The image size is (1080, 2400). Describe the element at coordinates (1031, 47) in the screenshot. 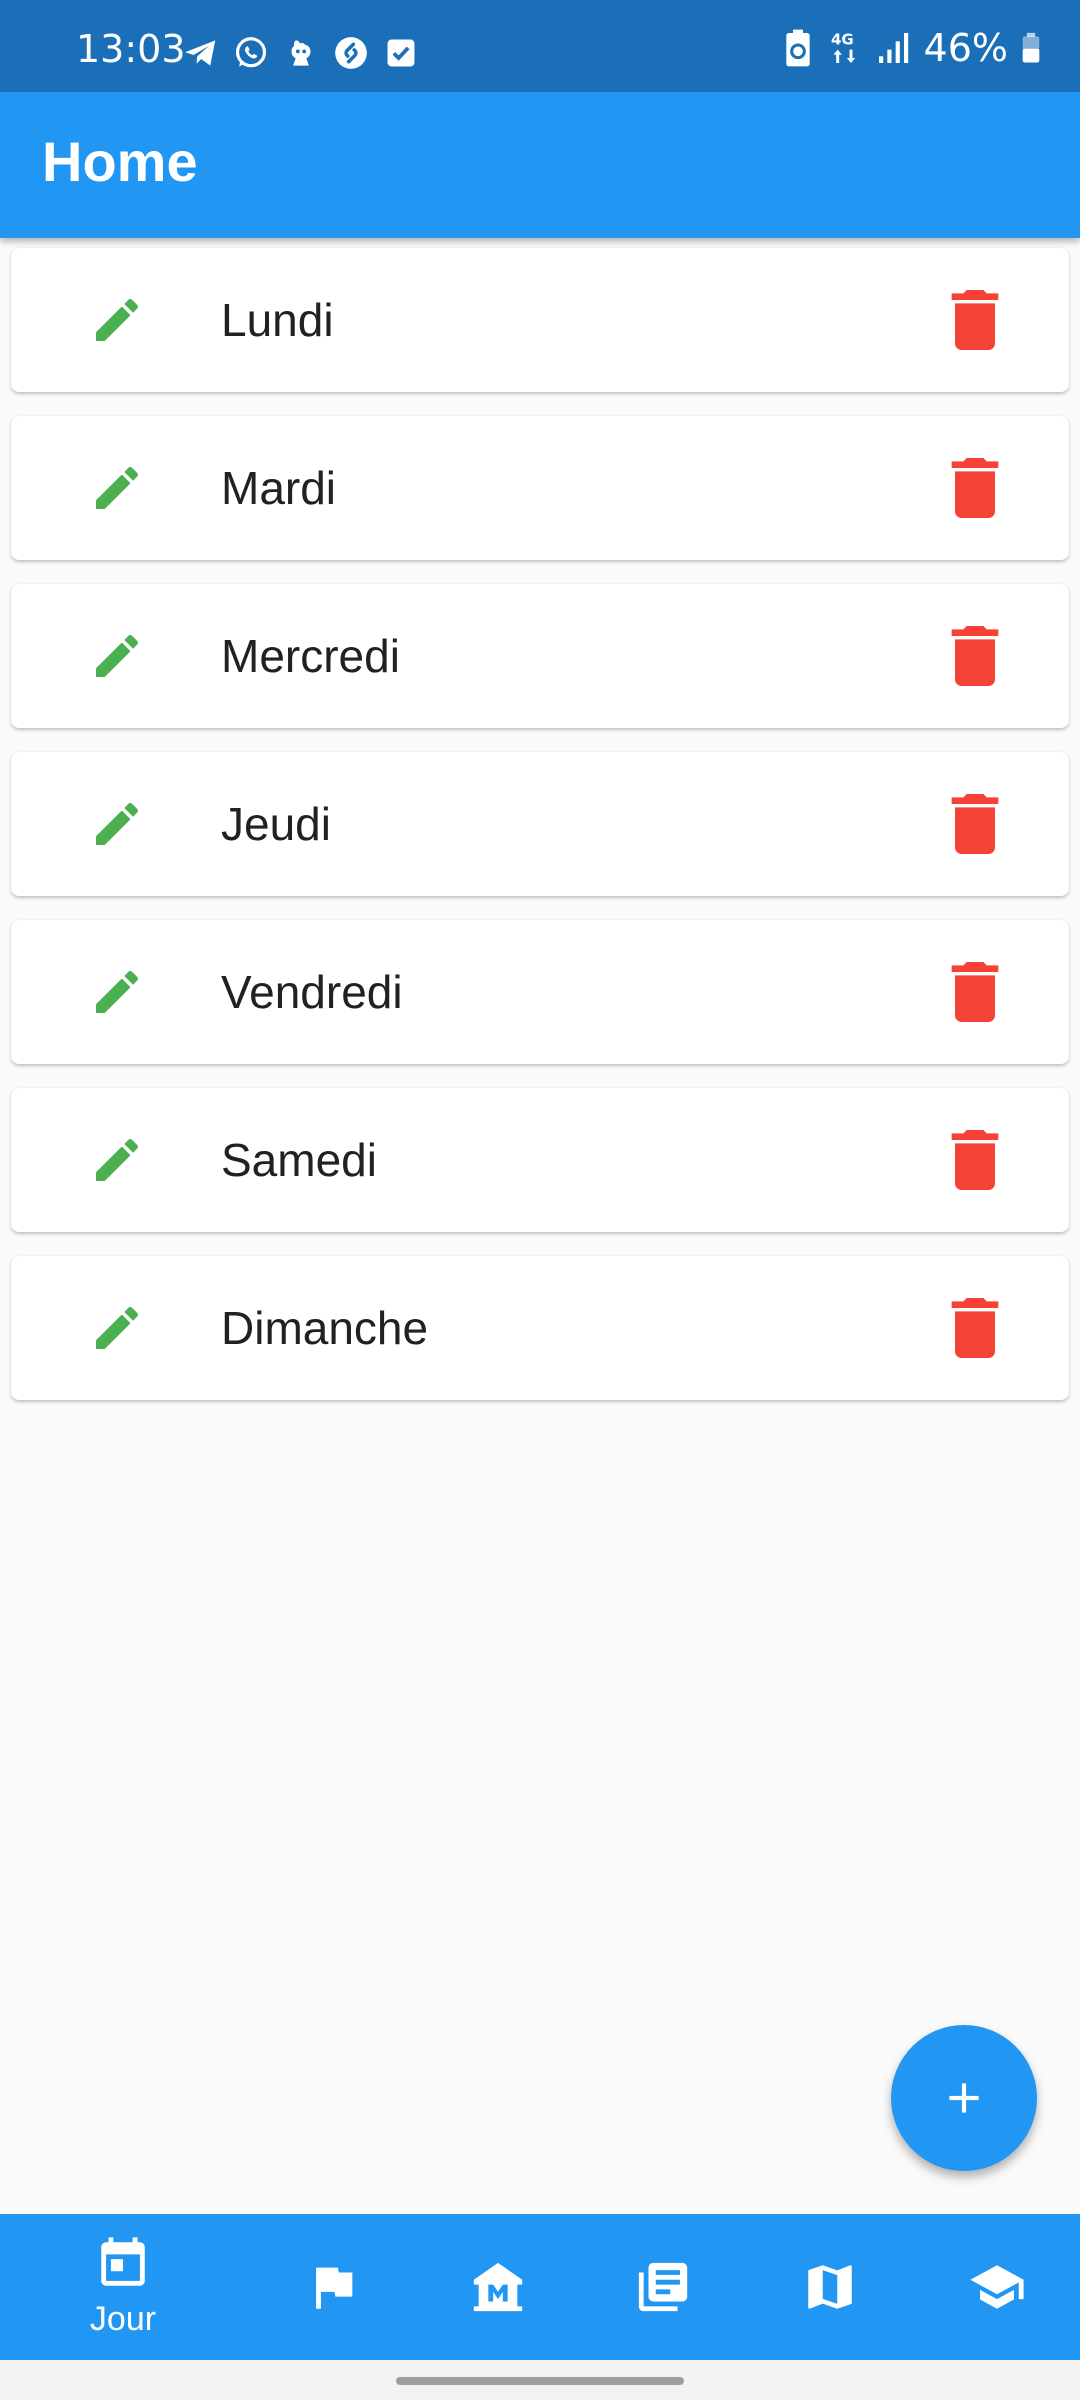

I see `battery-icon` at that location.